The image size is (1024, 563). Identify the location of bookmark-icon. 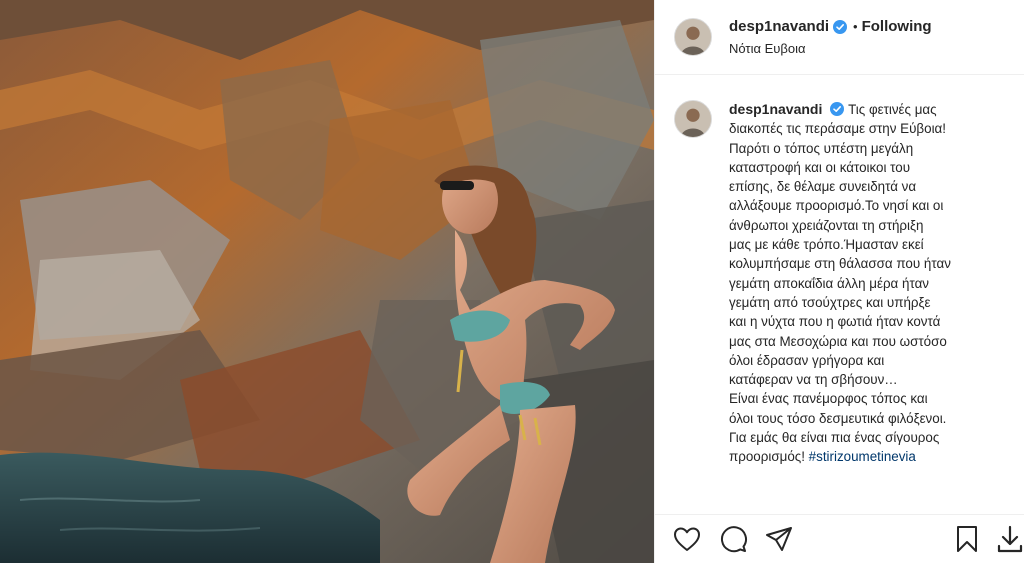
(967, 539).